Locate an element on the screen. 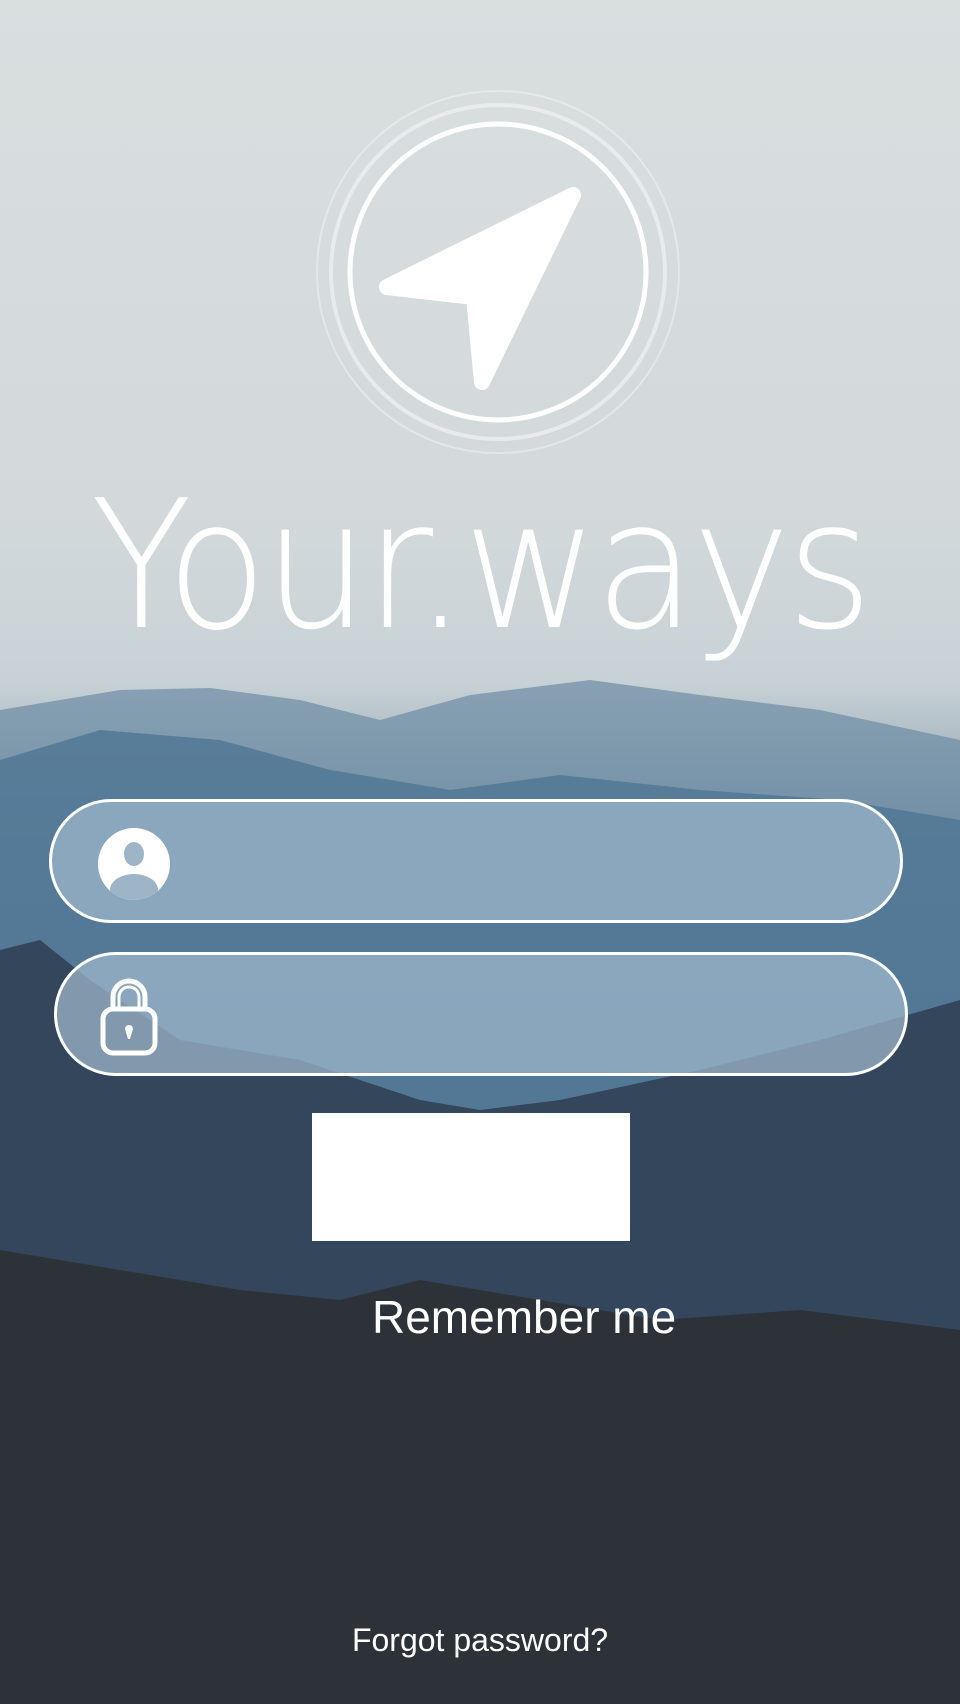 This screenshot has height=1704, width=960. app-title: Your.ways is located at coordinates (481, 565).